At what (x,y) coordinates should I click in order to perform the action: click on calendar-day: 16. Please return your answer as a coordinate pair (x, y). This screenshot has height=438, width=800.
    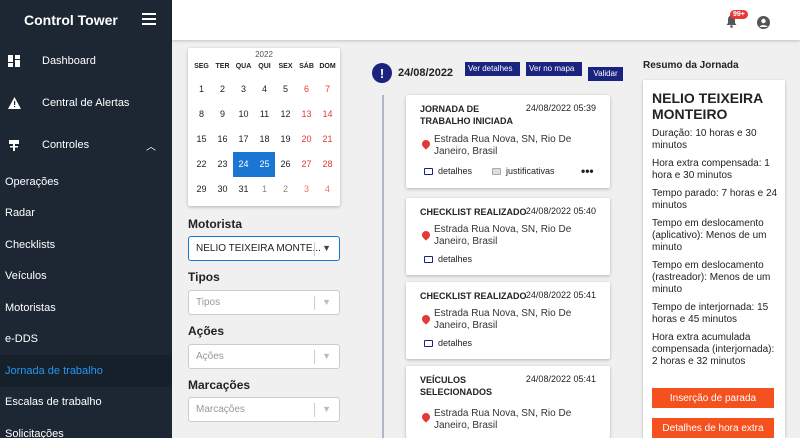
    Looking at the image, I should click on (222, 139).